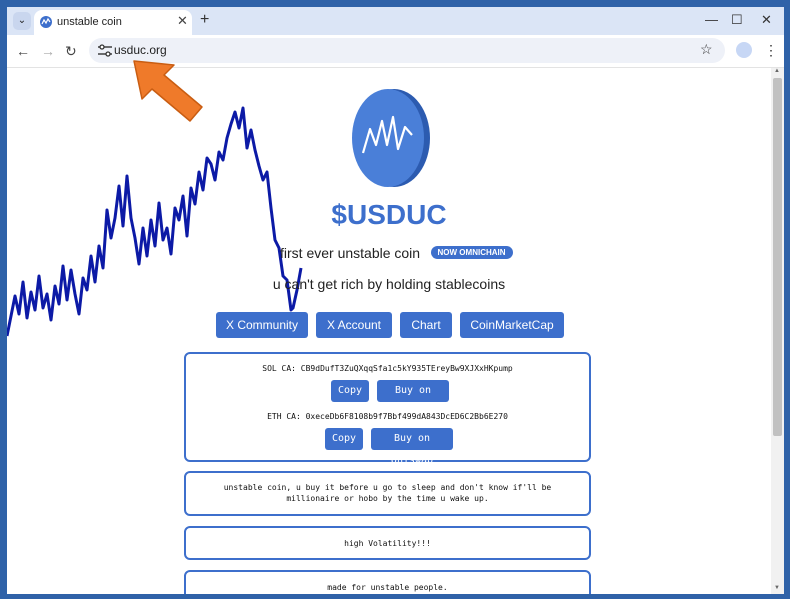 The height and width of the screenshot is (599, 790). I want to click on profile-avatar-icon, so click(744, 50).